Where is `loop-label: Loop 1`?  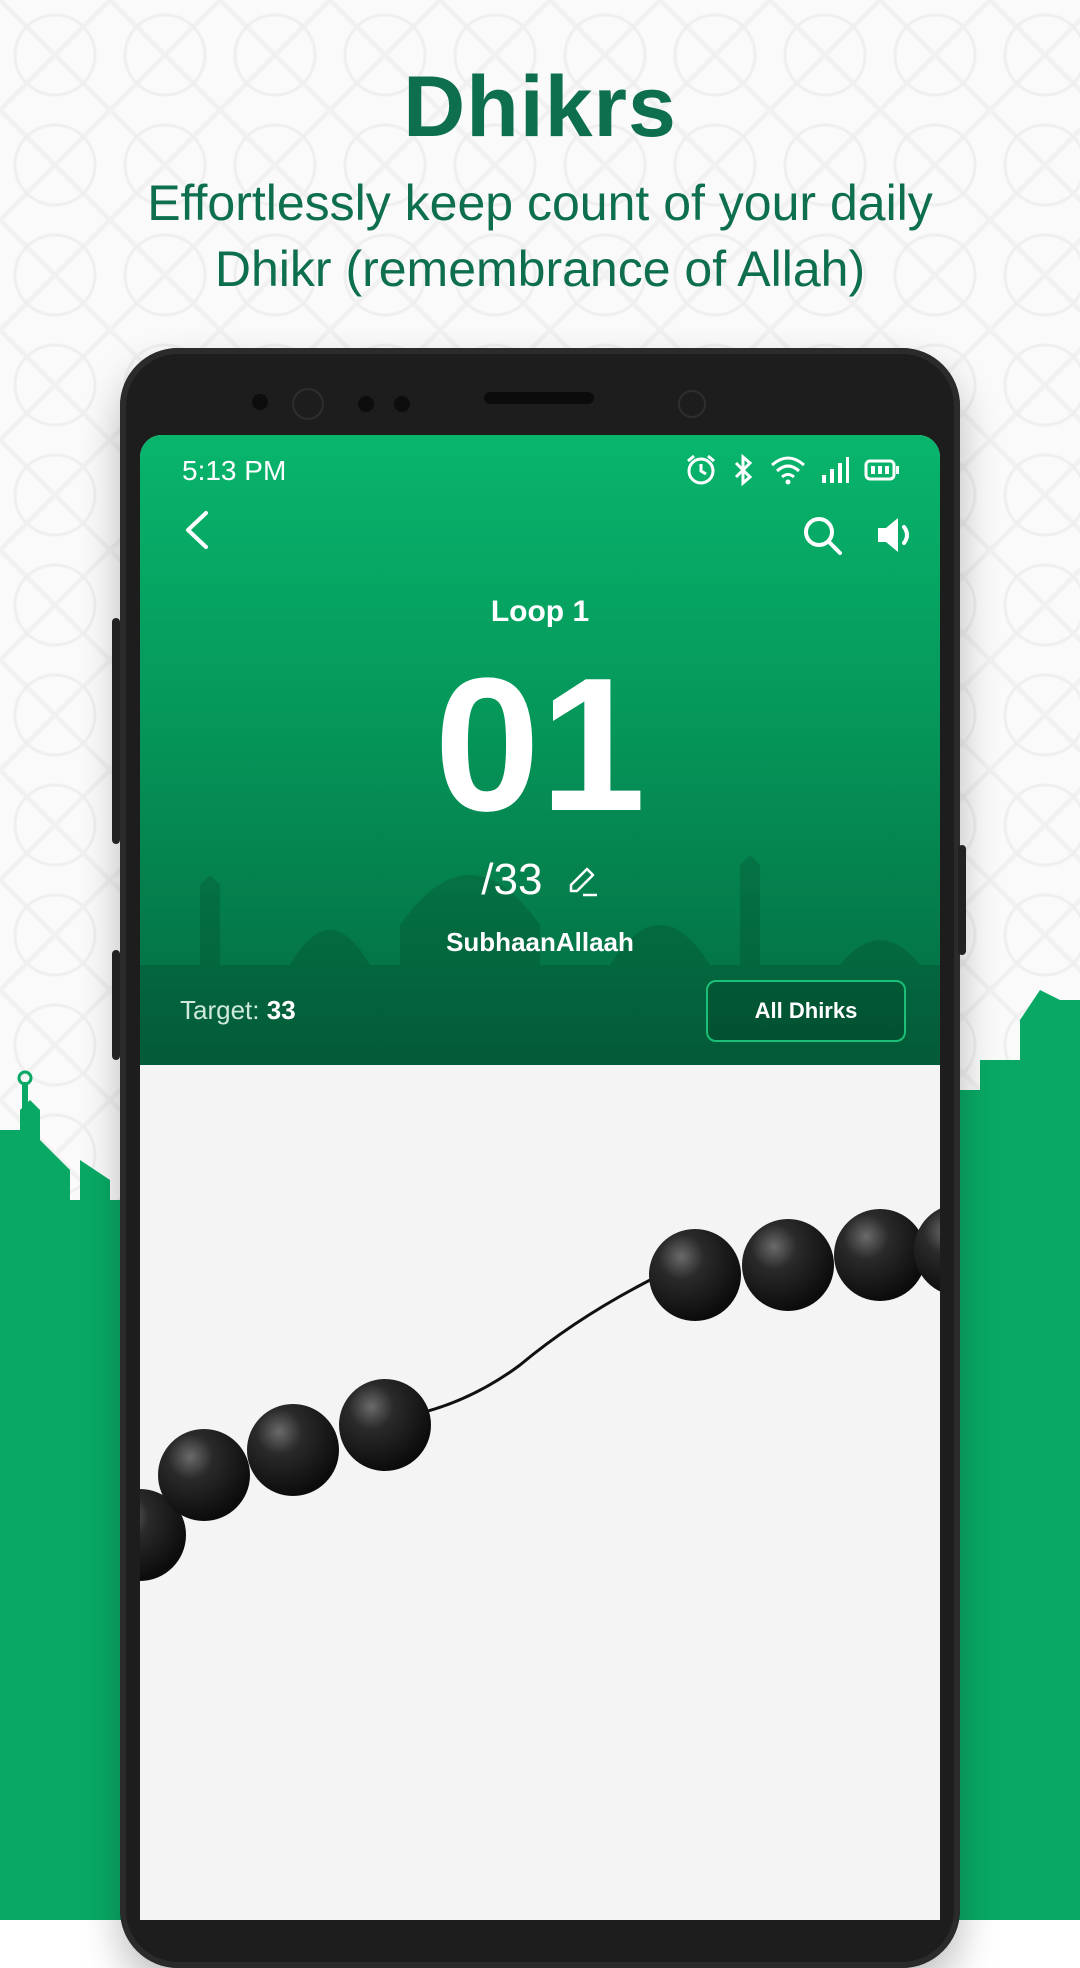
loop-label: Loop 1 is located at coordinates (540, 611).